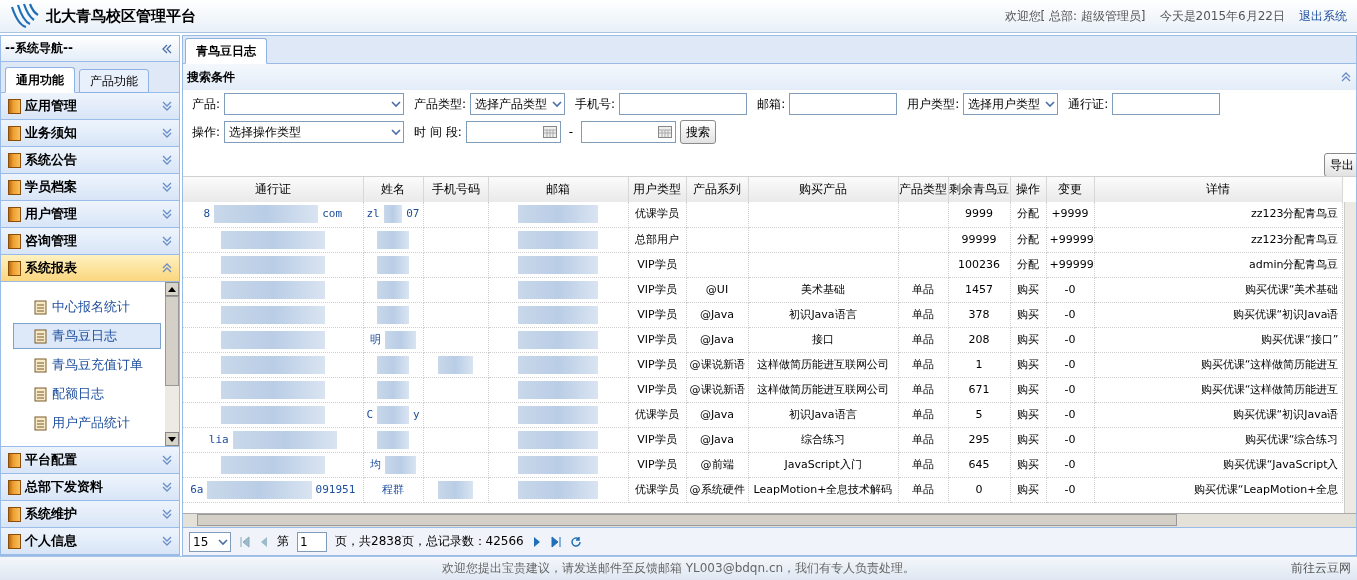 The width and height of the screenshot is (1357, 580). Describe the element at coordinates (87, 365) in the screenshot. I see `nav-item: 青鸟豆充值订单` at that location.